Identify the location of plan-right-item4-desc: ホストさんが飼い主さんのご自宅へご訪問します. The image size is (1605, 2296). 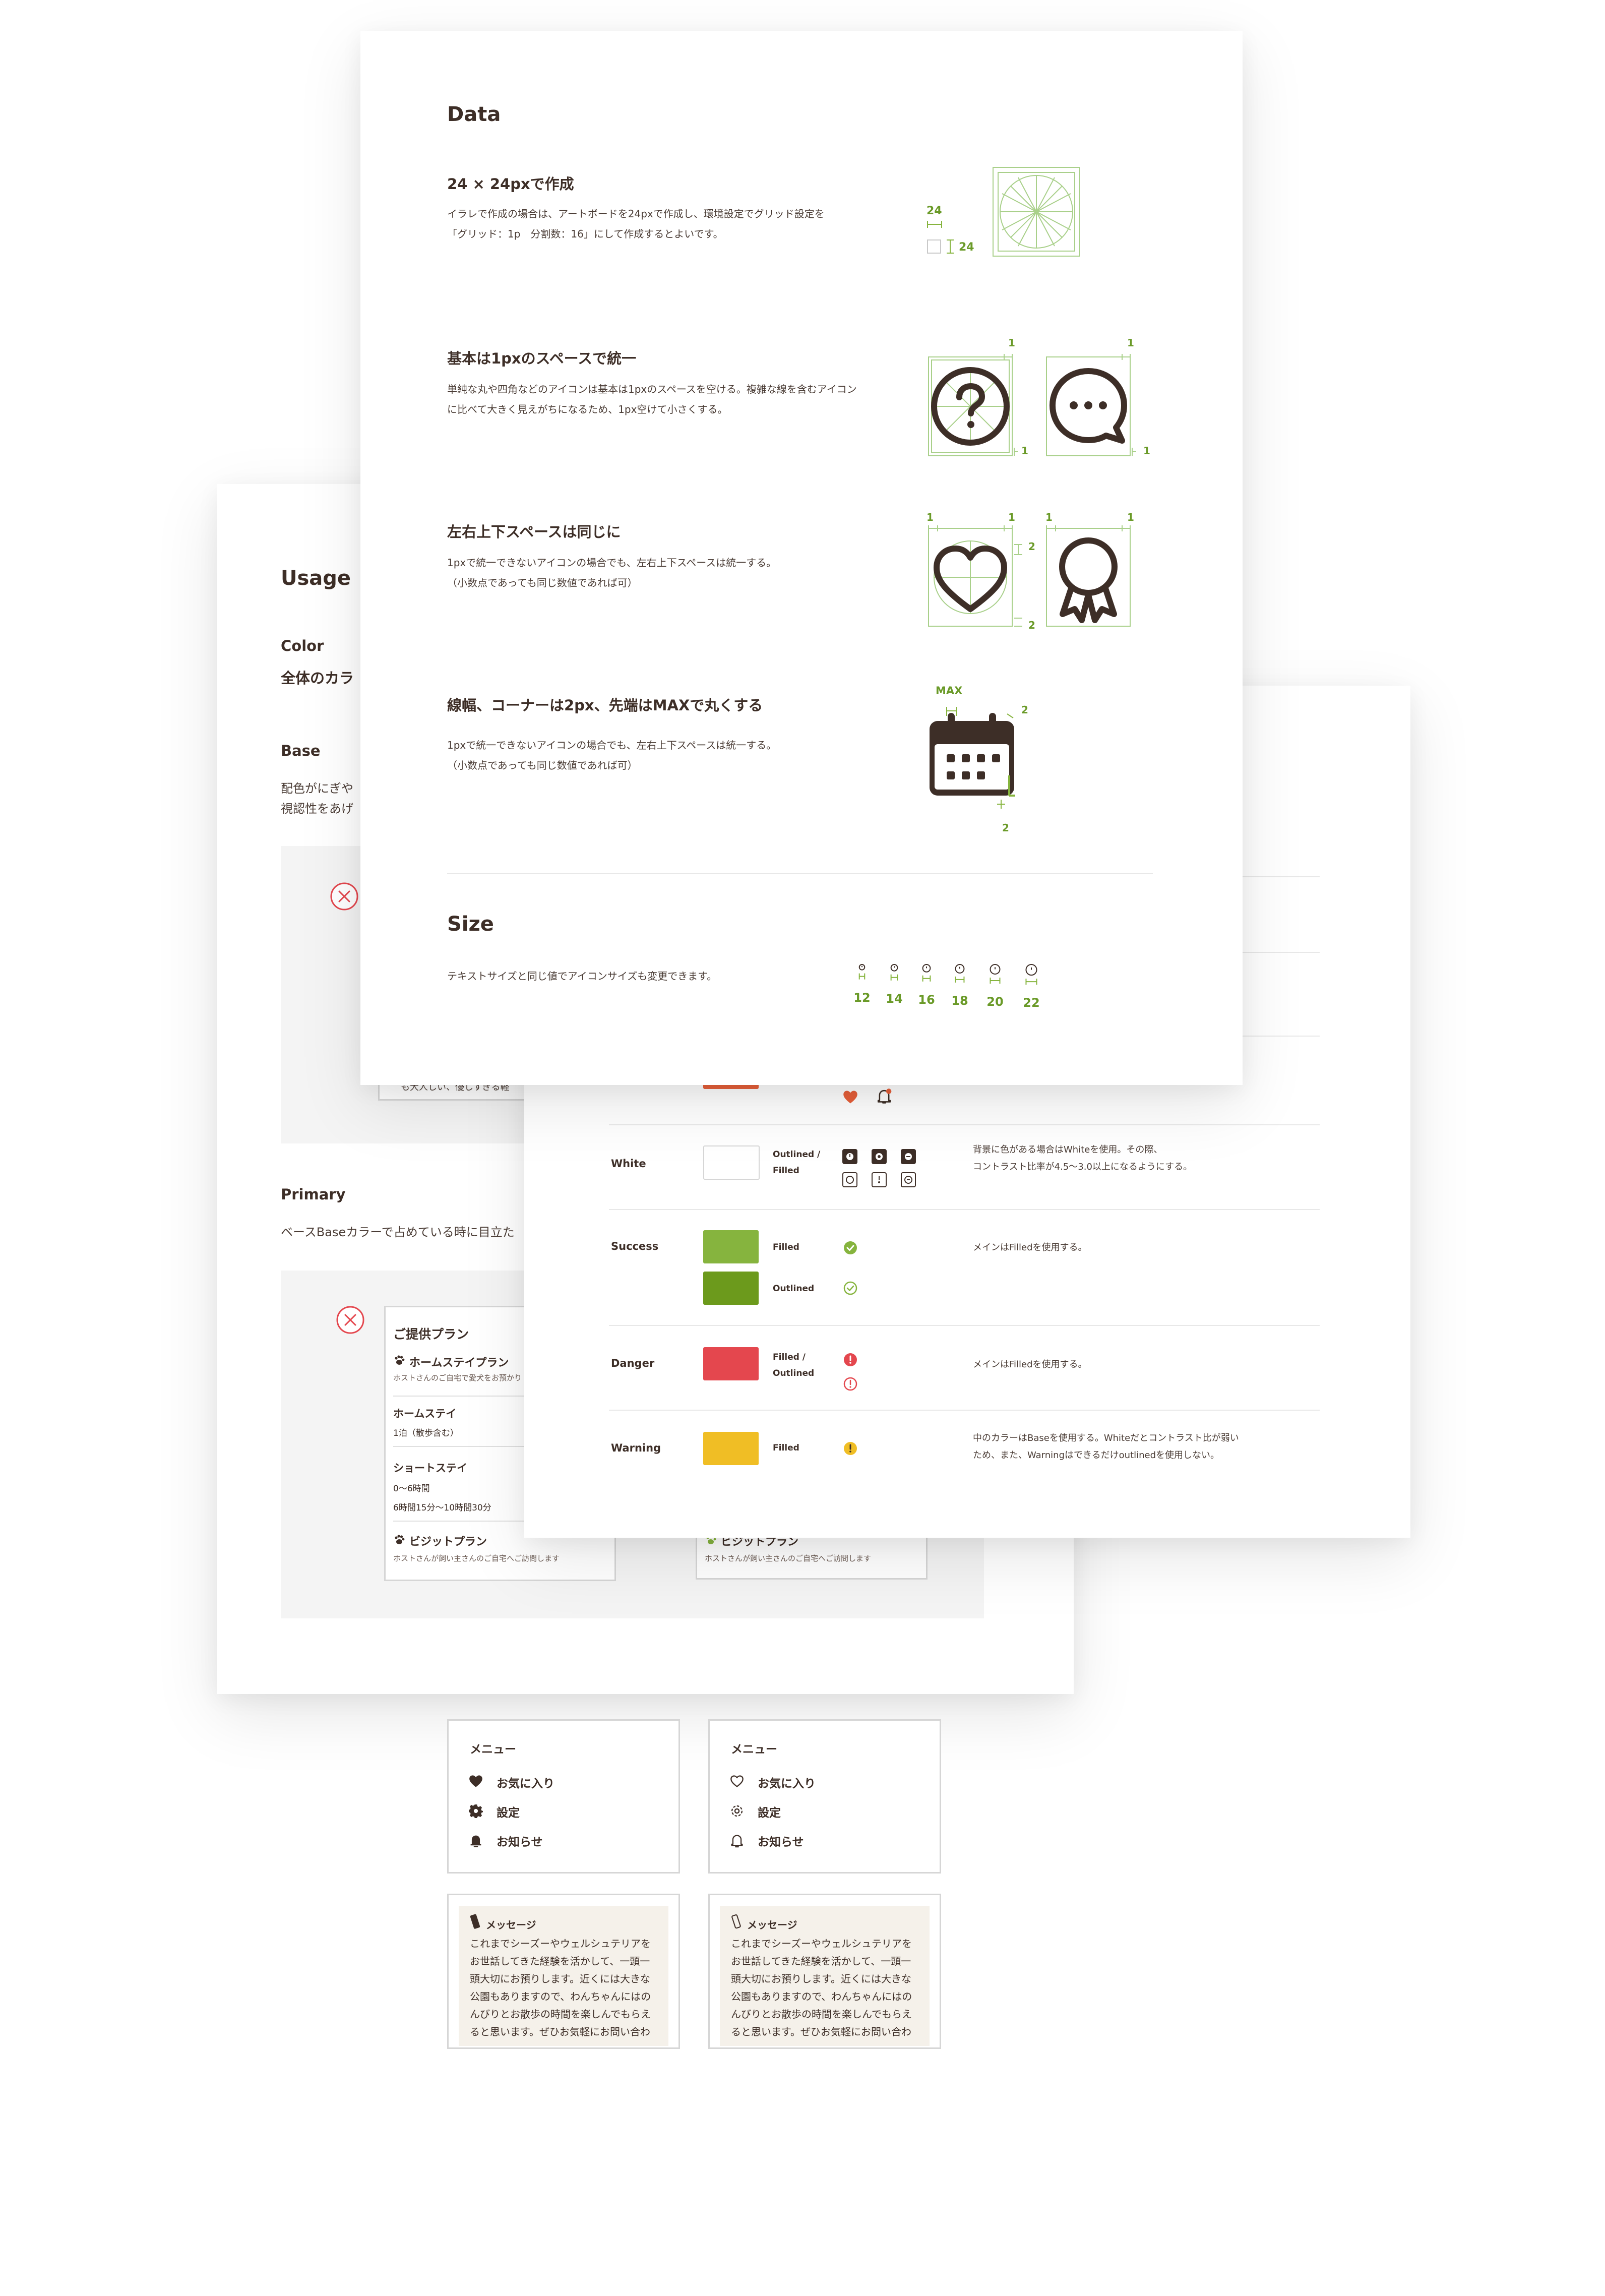
(789, 1558).